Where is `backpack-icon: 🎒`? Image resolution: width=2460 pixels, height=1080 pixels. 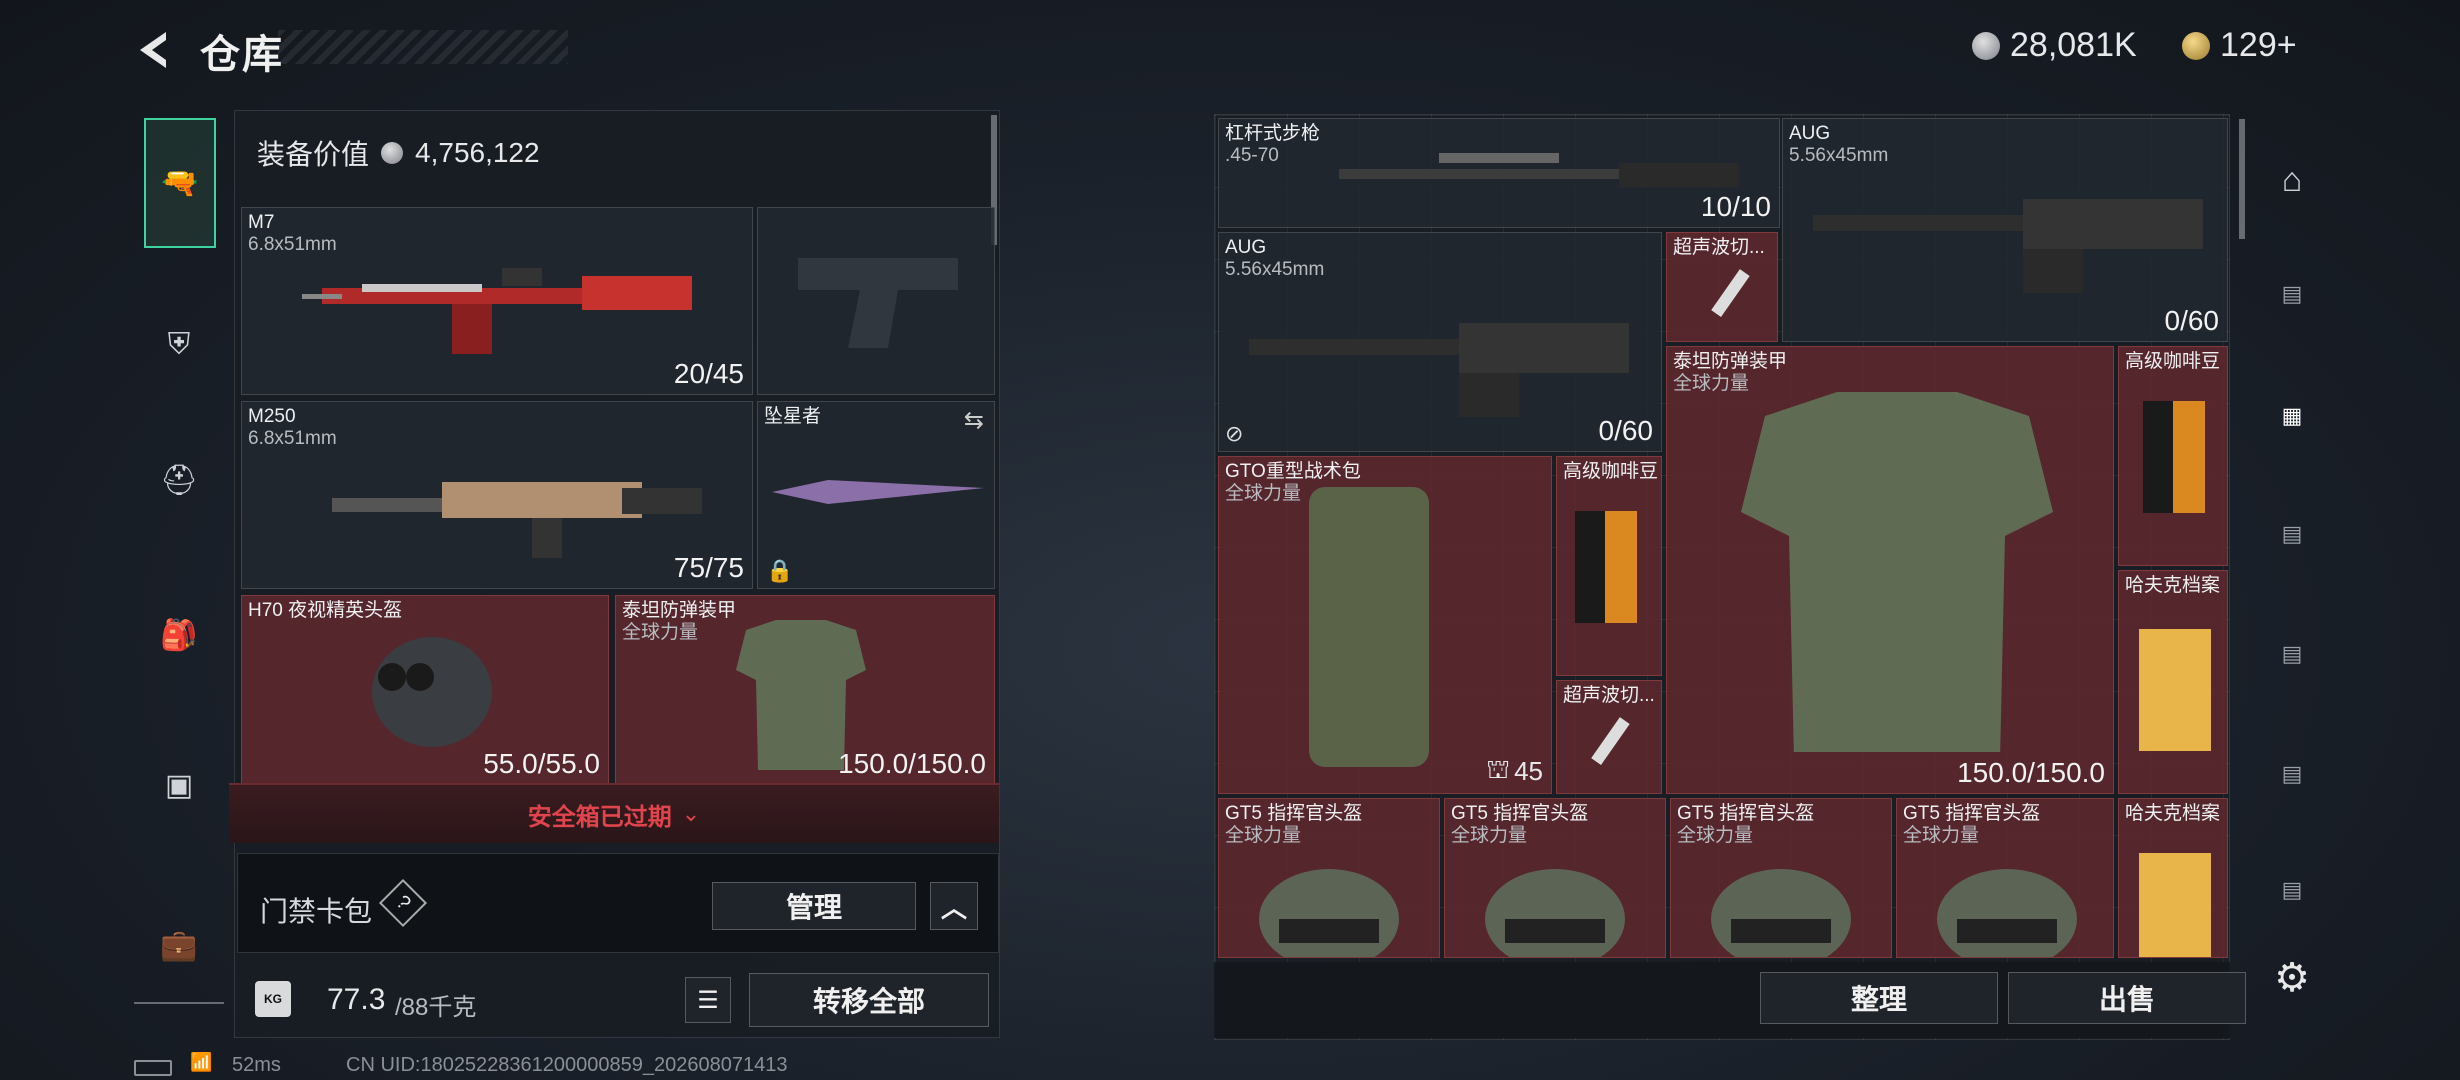 backpack-icon: 🎒 is located at coordinates (179, 635).